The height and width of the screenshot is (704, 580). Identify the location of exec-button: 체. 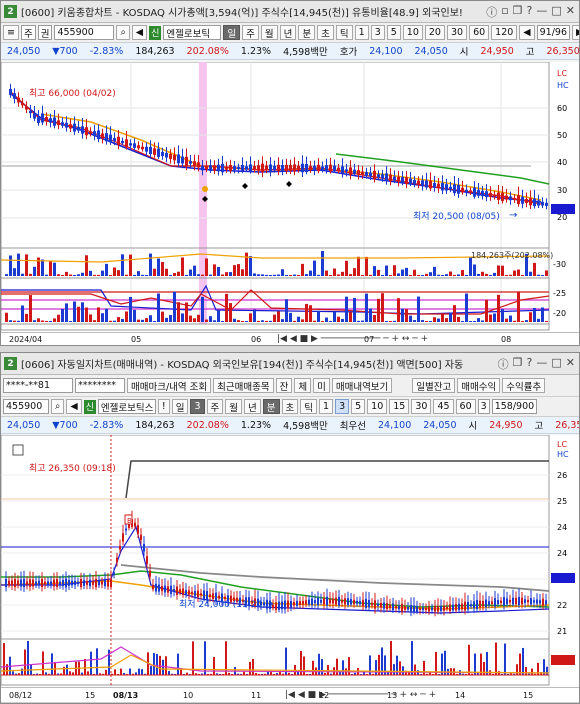
(303, 385).